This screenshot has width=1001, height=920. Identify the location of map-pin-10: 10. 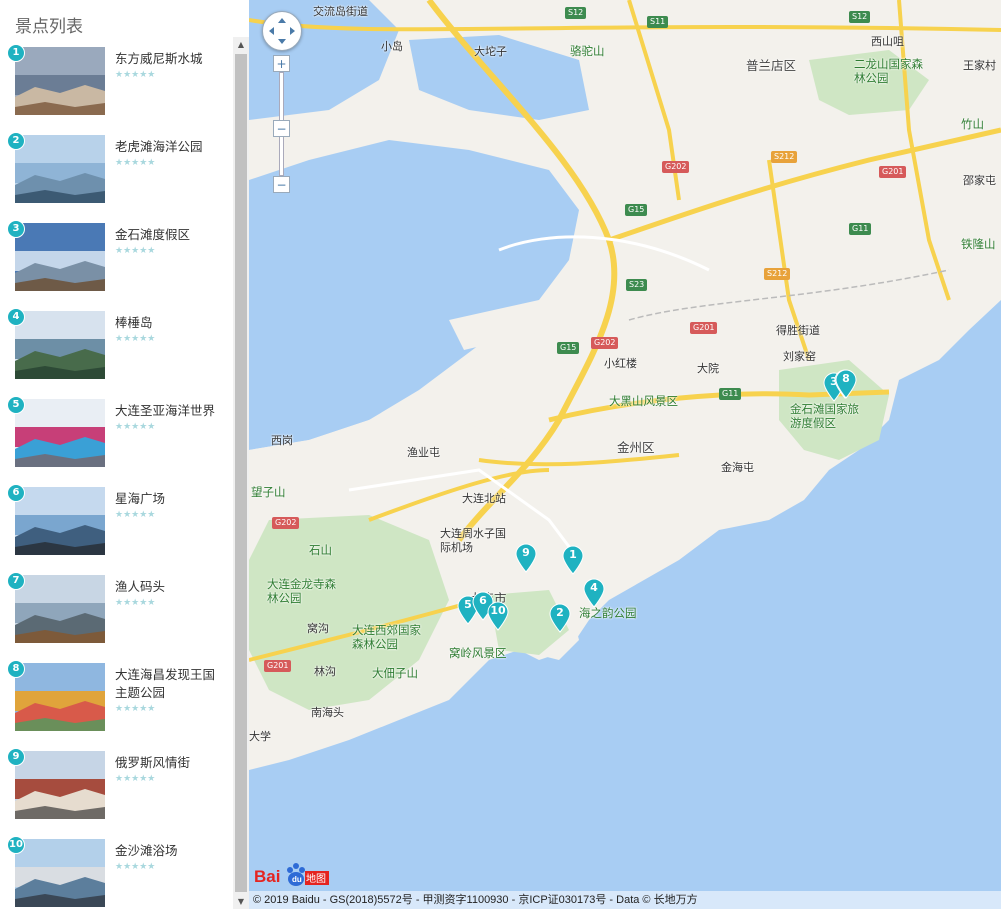
(498, 616).